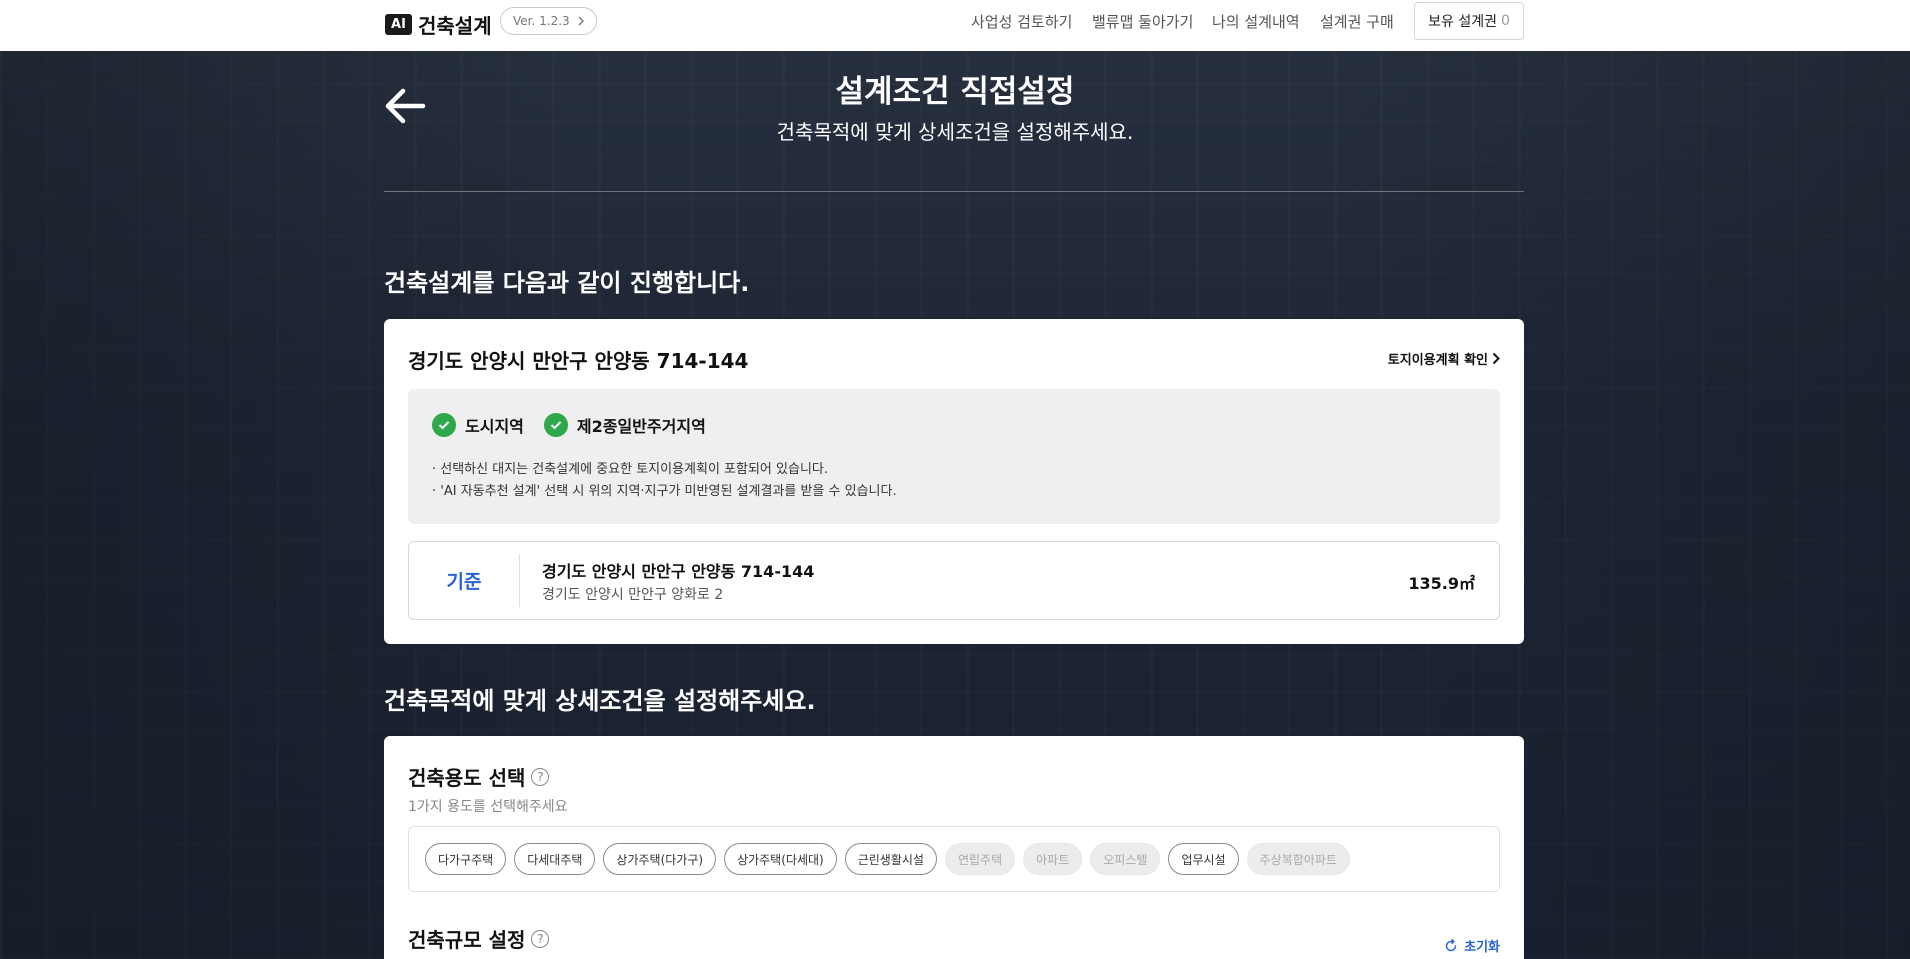  I want to click on building-use-label: 건축용도 선택, so click(467, 778).